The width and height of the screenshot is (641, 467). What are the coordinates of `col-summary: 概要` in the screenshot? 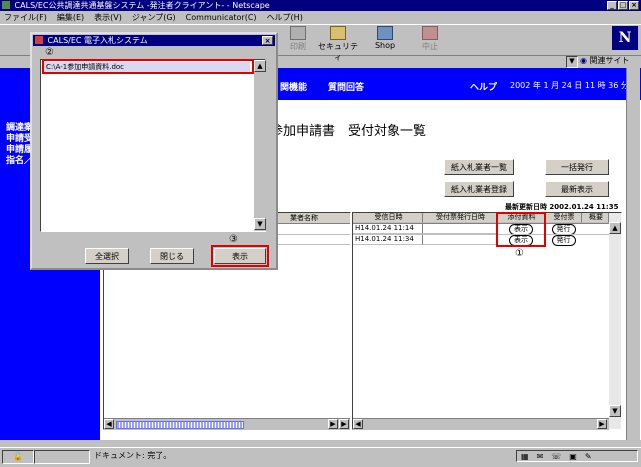 It's located at (595, 218).